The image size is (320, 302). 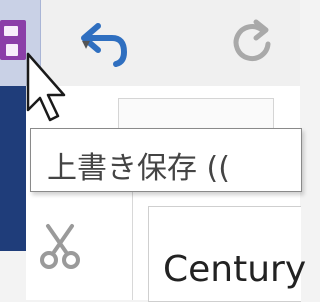 I want to click on redo-button, so click(x=253, y=43).